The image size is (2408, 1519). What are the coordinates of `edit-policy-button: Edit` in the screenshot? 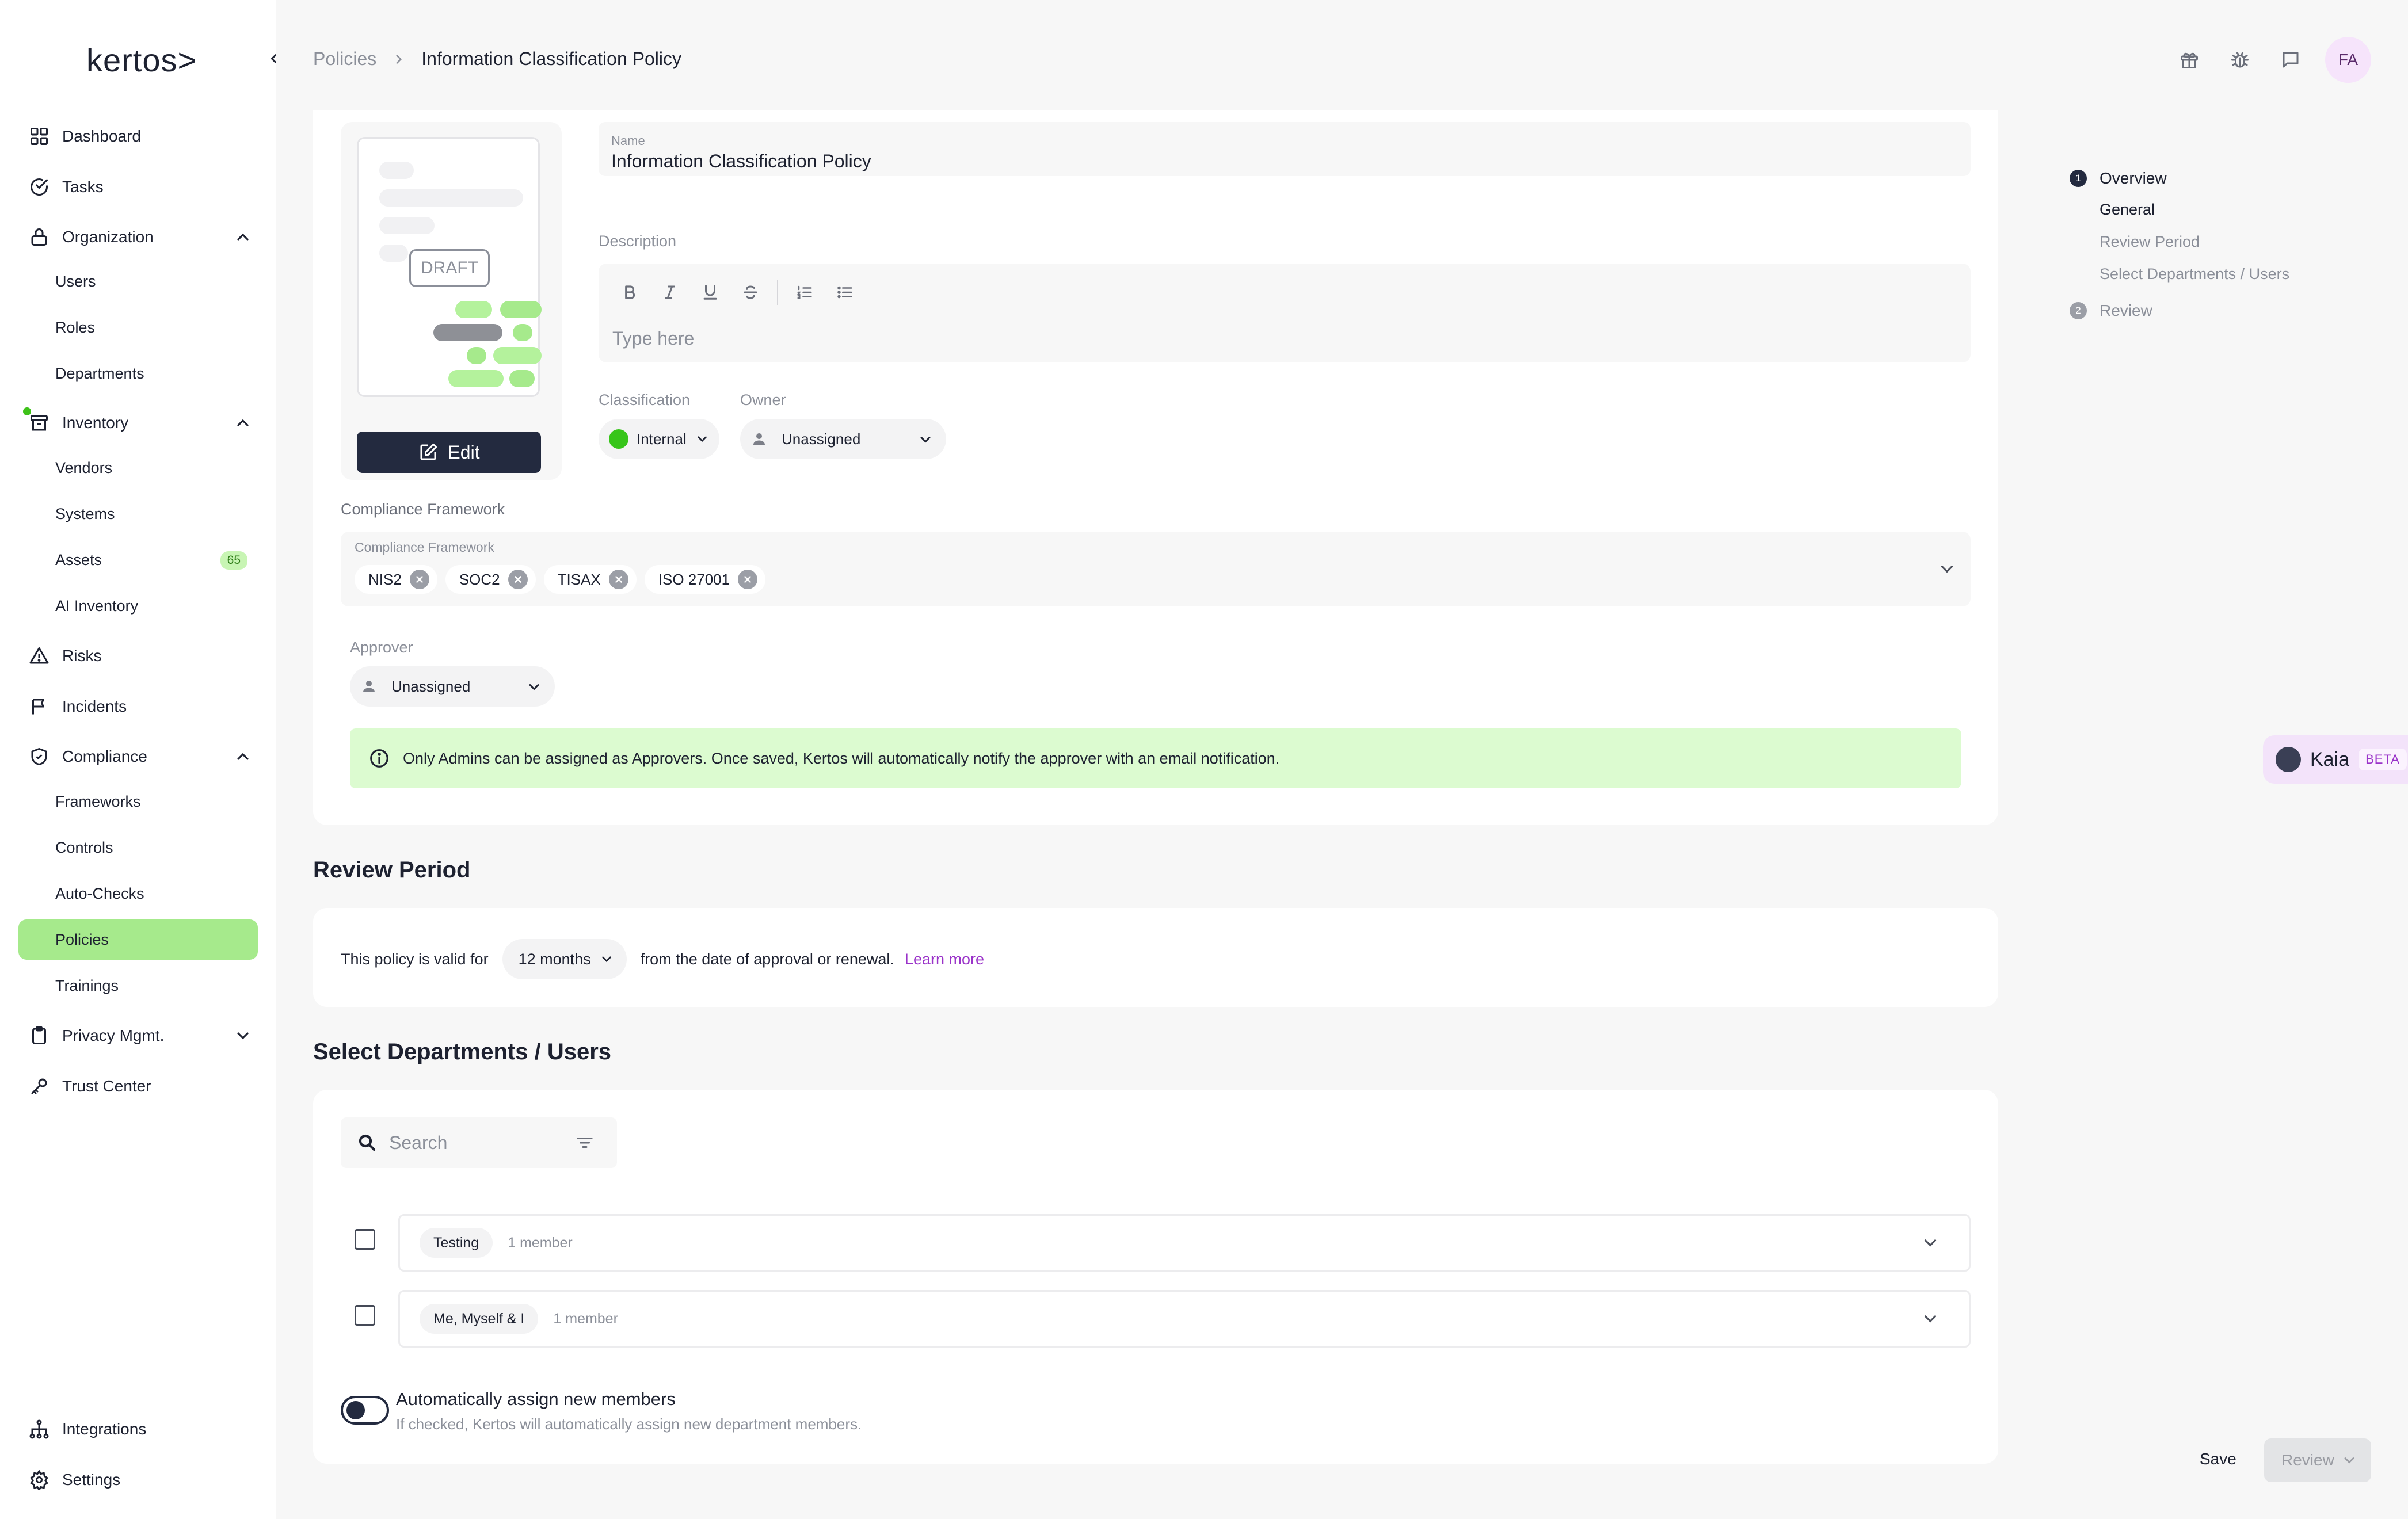 It's located at (449, 453).